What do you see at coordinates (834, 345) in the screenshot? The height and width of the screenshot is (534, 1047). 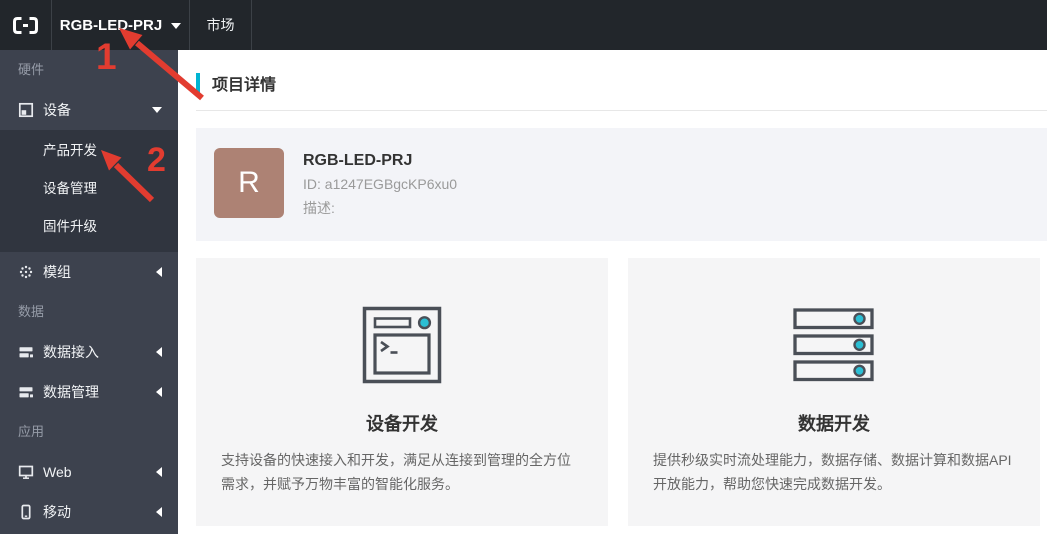 I see `server-stack-icon` at bounding box center [834, 345].